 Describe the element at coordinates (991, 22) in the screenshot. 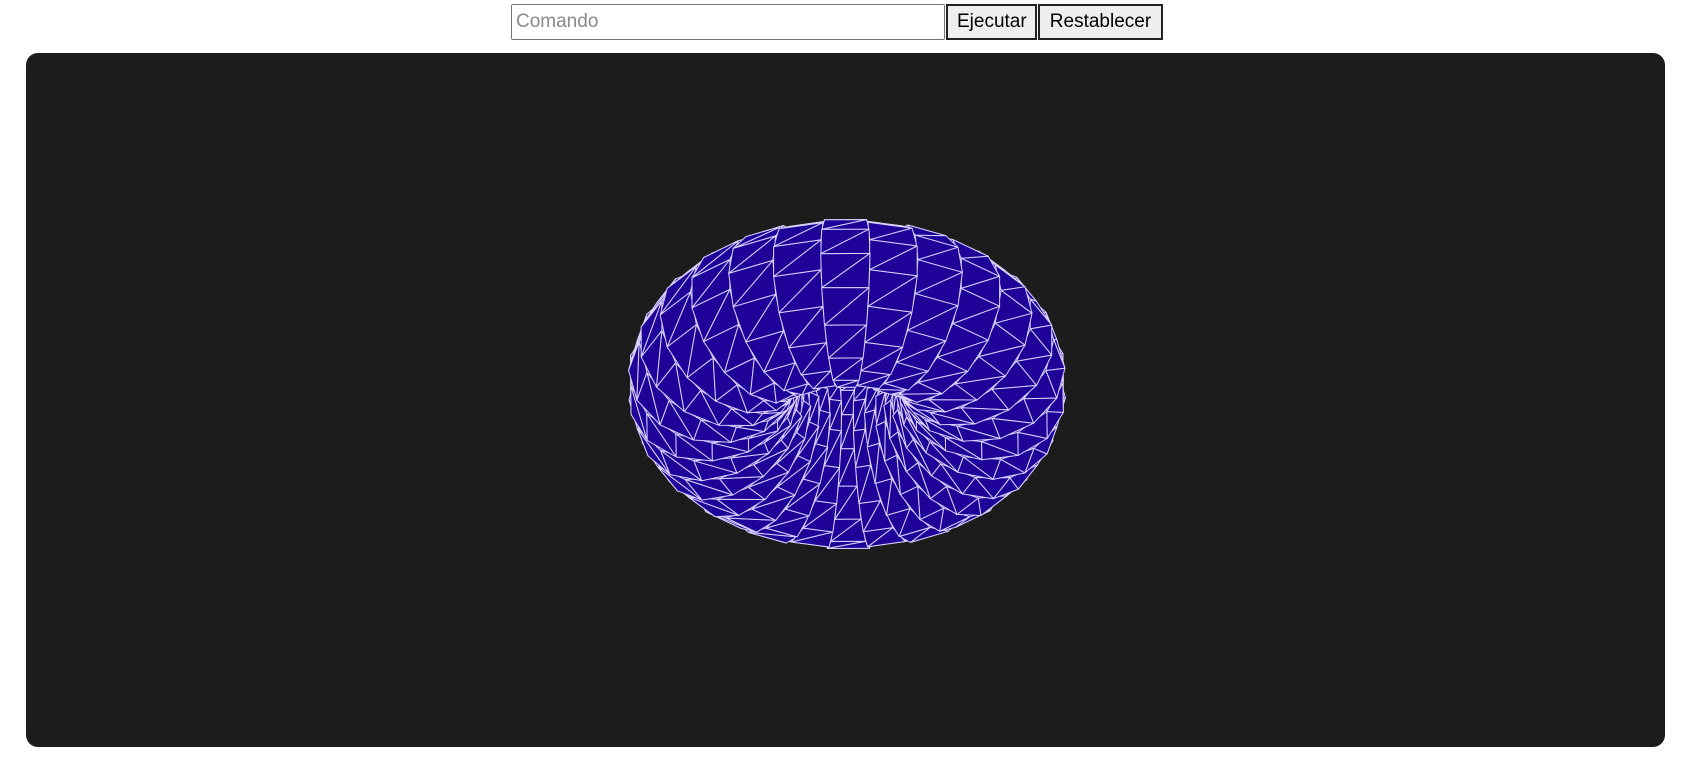

I see `execute-button: Ejecutar` at that location.